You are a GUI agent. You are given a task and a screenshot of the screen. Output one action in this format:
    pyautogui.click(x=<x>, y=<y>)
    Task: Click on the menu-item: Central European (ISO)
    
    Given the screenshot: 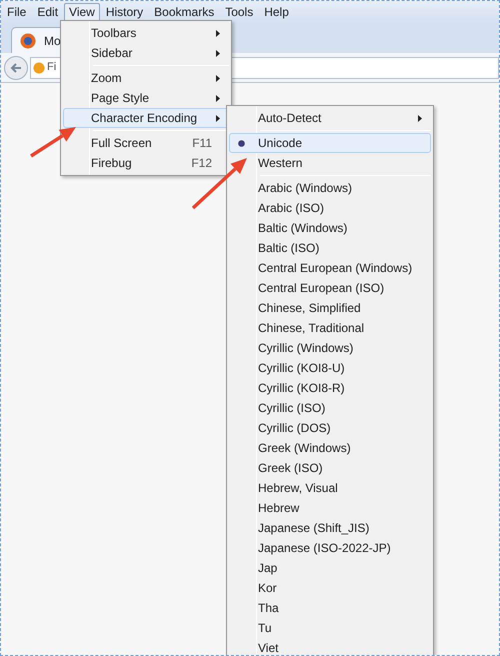 What is the action you would take?
    pyautogui.click(x=330, y=288)
    